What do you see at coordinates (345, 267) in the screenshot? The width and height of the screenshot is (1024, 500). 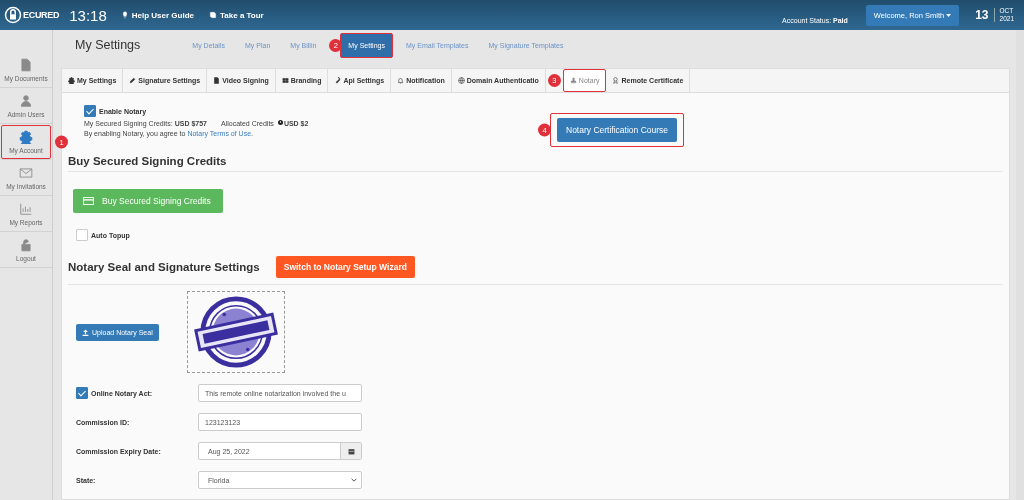 I see `setup-wizard-button: Switch to Notary Setup Wizard` at bounding box center [345, 267].